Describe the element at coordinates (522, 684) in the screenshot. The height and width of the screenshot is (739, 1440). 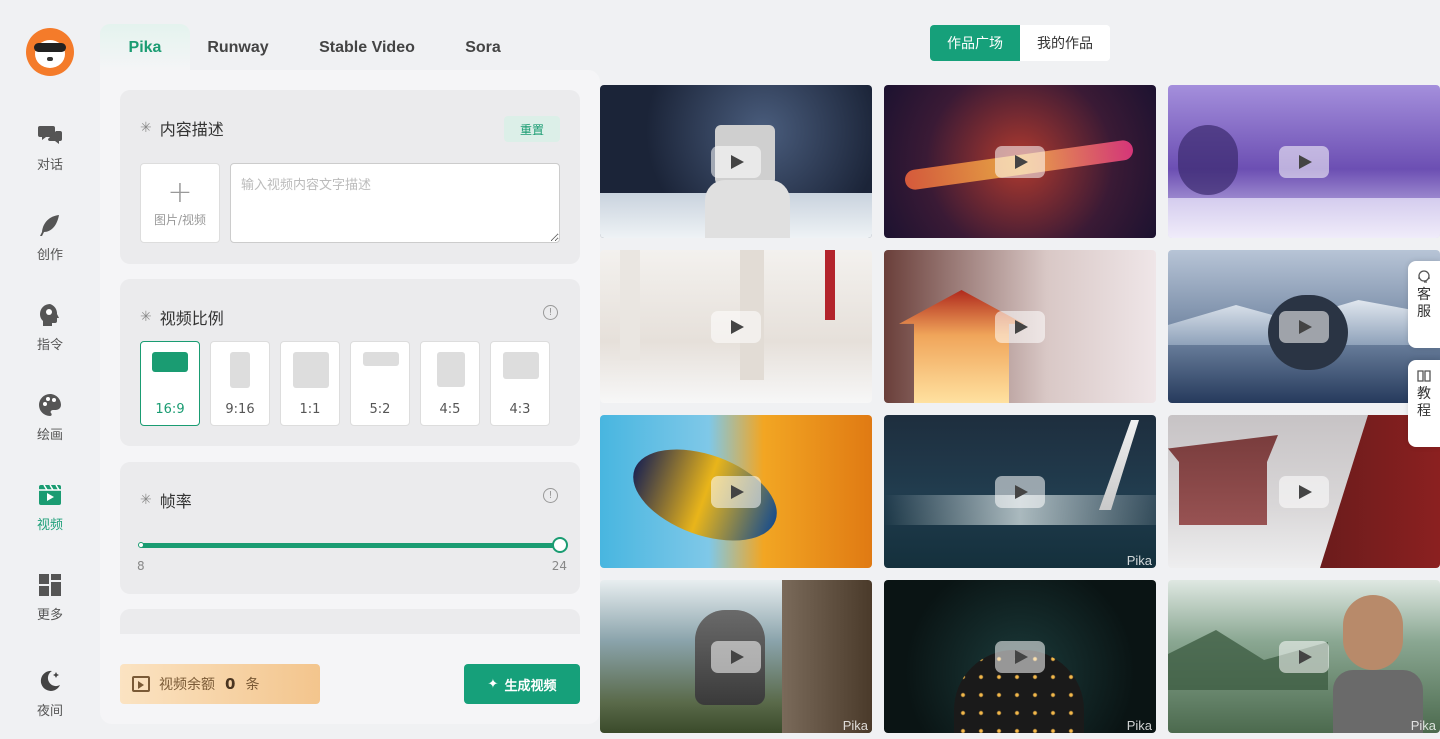
I see `generate-video-button: ✦ 生成视频` at that location.